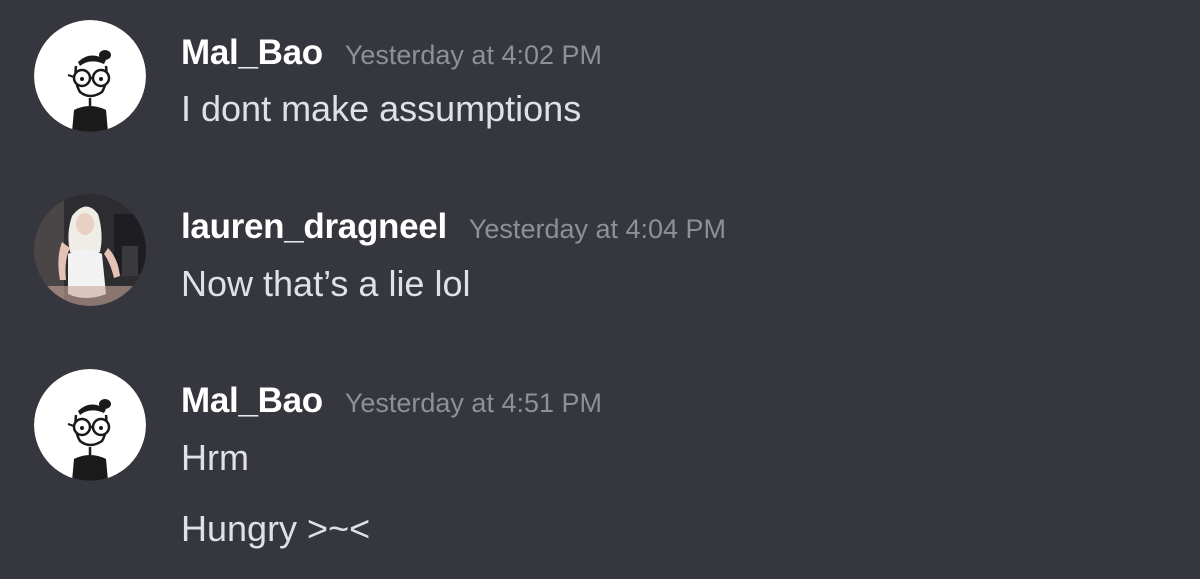 This screenshot has width=1200, height=579. I want to click on timestamp: Yesterday at 4:51 PM, so click(473, 403).